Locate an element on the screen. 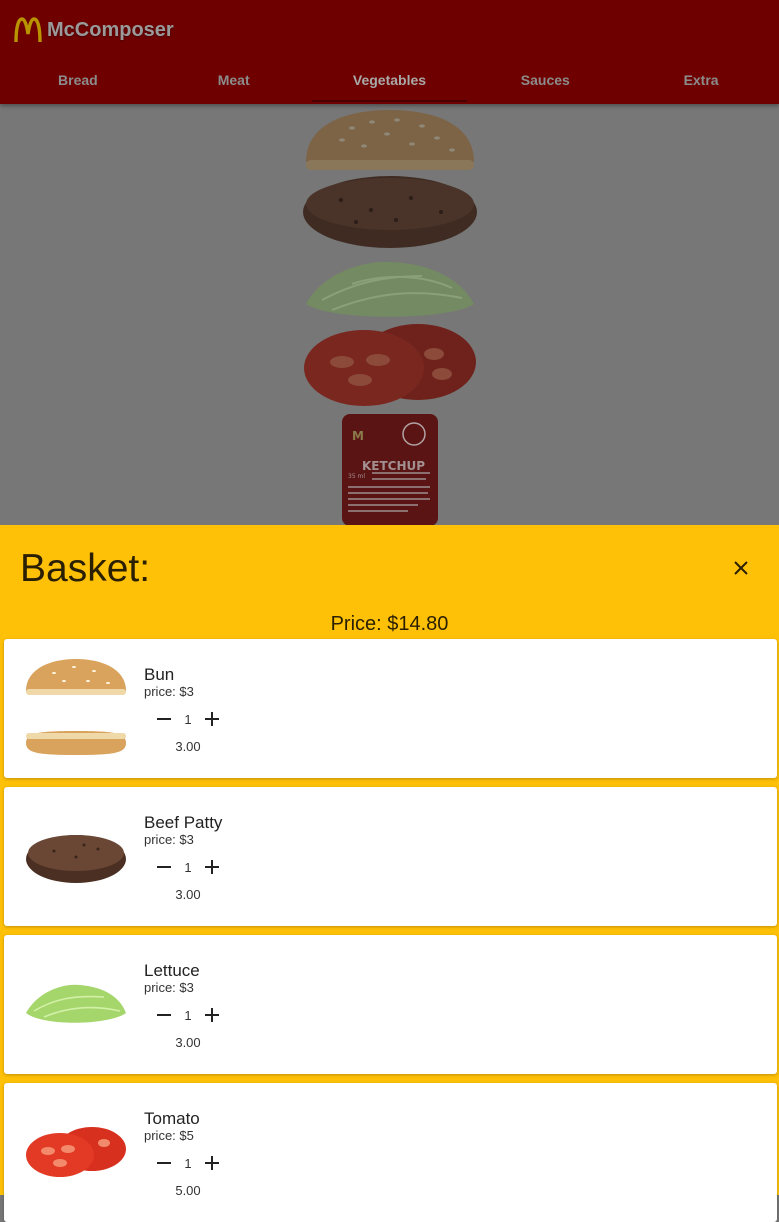 This screenshot has height=1222, width=779. svg-text: KETCHUP is located at coordinates (393, 466).